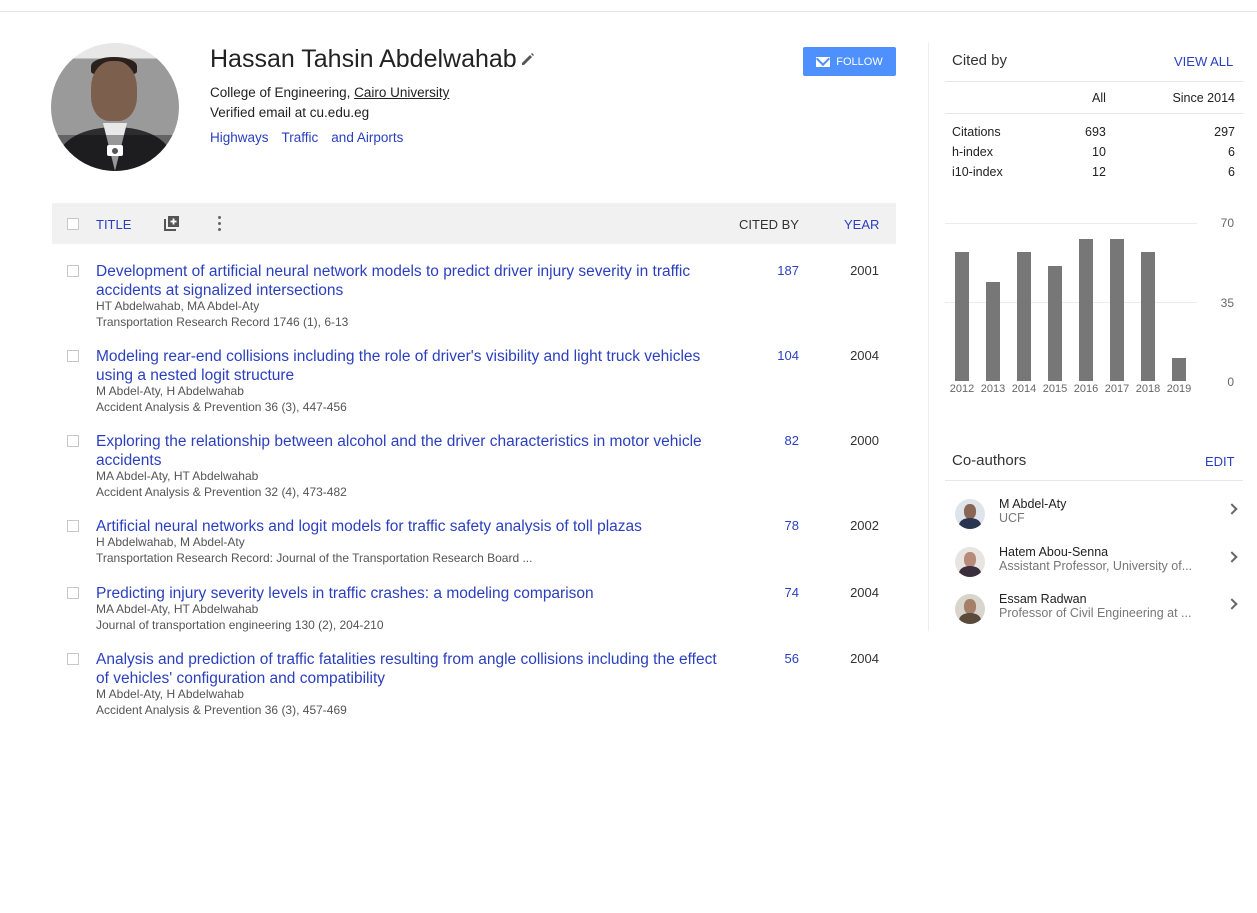 This screenshot has width=1257, height=913. Describe the element at coordinates (474, 223) in the screenshot. I see `articles-table-header: TITLE CITED BY YEAR` at that location.